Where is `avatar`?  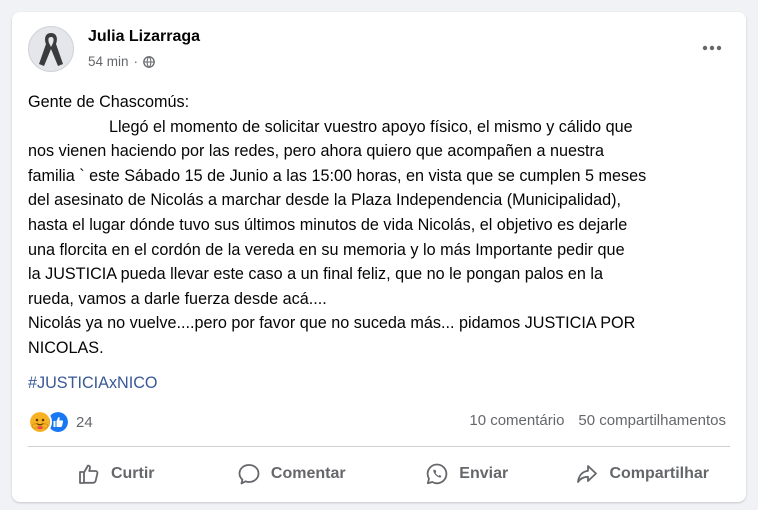 avatar is located at coordinates (51, 49).